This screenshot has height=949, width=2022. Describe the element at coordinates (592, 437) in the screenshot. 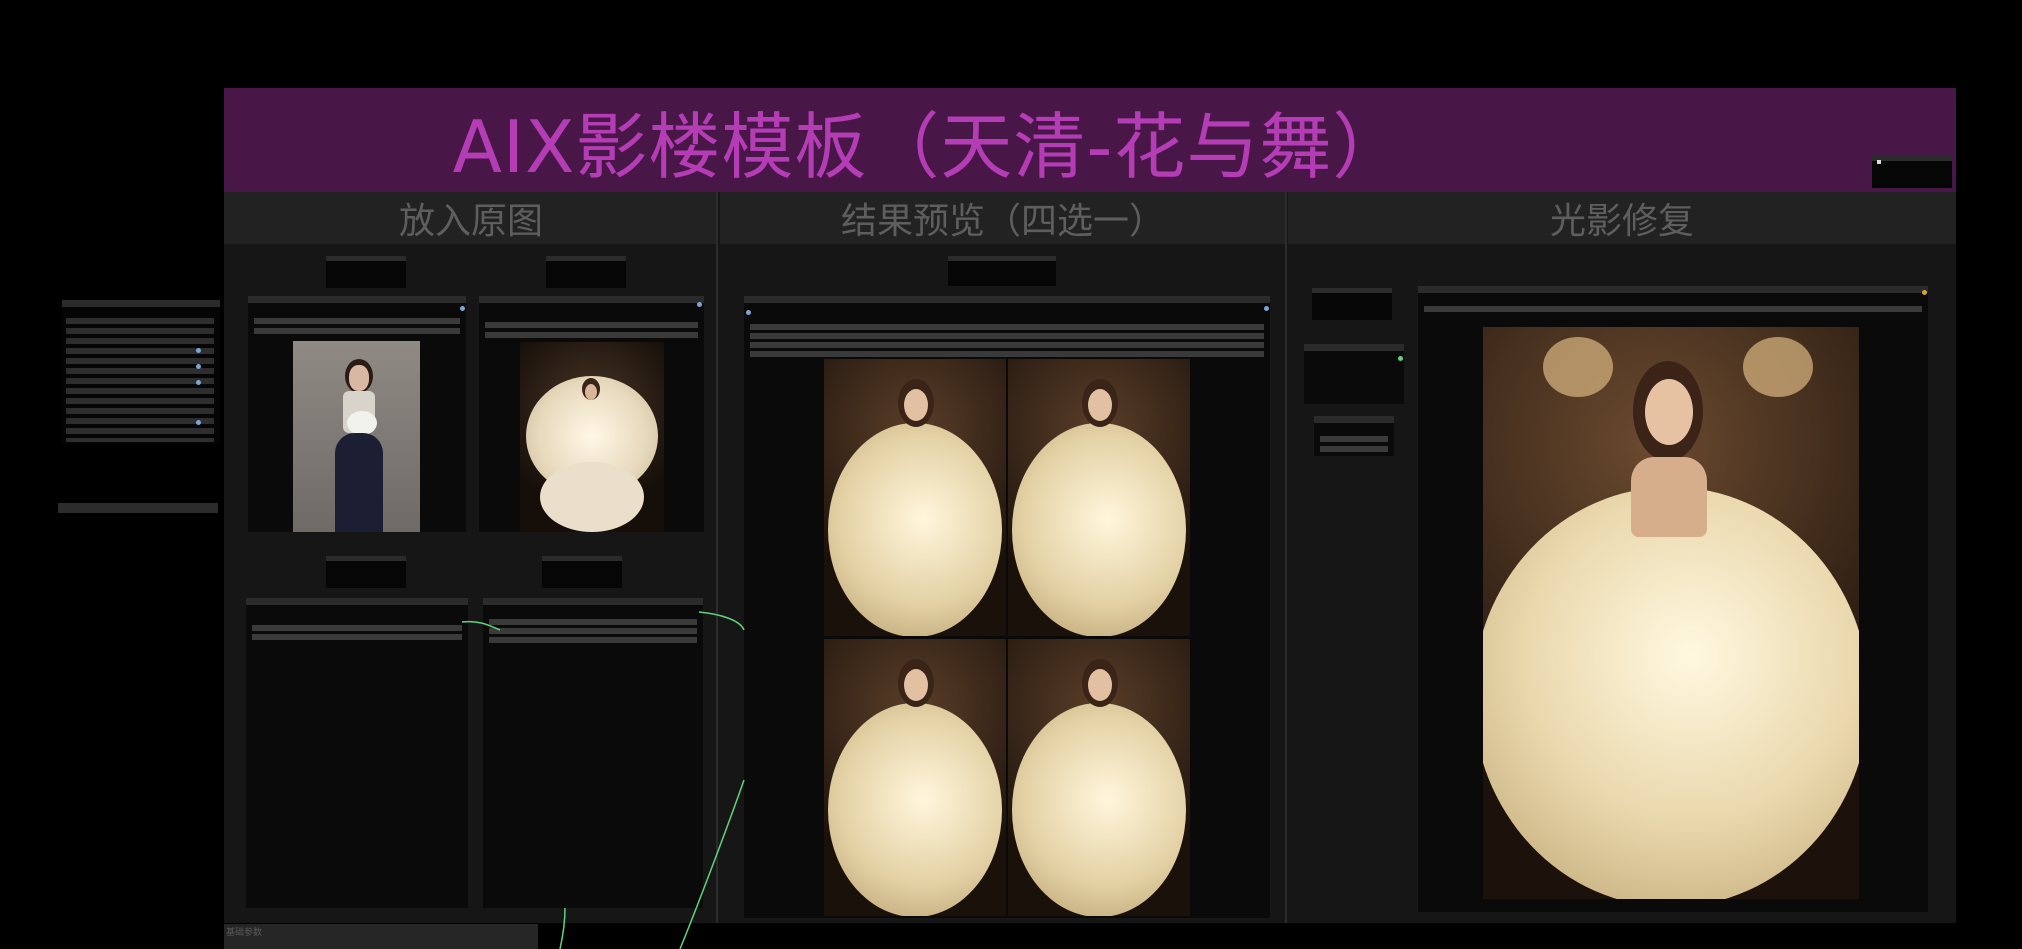

I see `reference-template` at that location.